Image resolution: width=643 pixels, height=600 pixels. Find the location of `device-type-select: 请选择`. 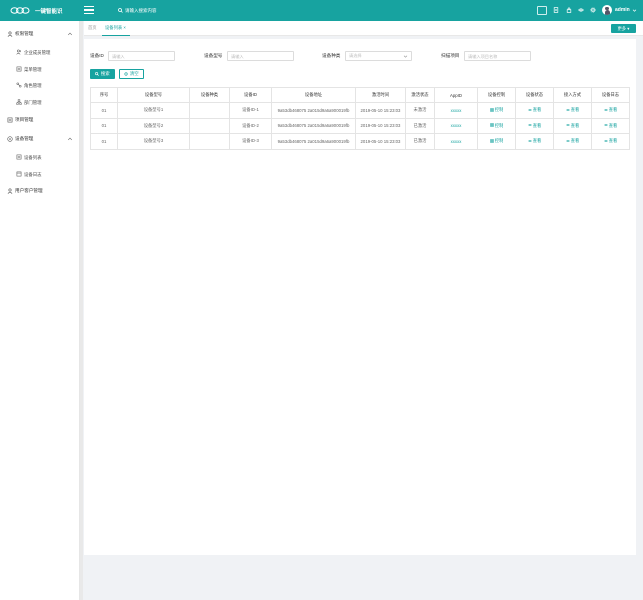

device-type-select: 请选择 is located at coordinates (378, 56).